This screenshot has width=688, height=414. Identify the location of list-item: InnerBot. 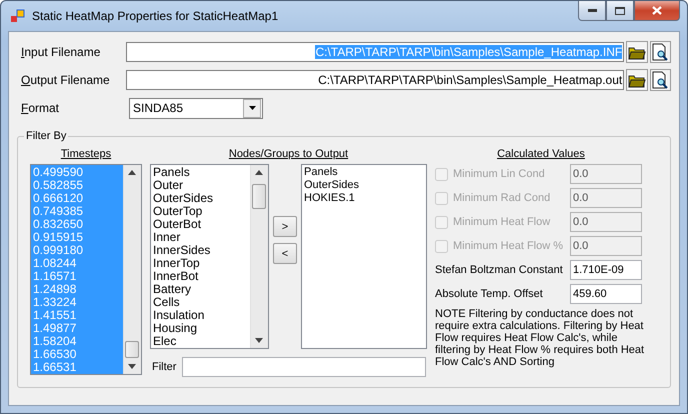
(200, 276).